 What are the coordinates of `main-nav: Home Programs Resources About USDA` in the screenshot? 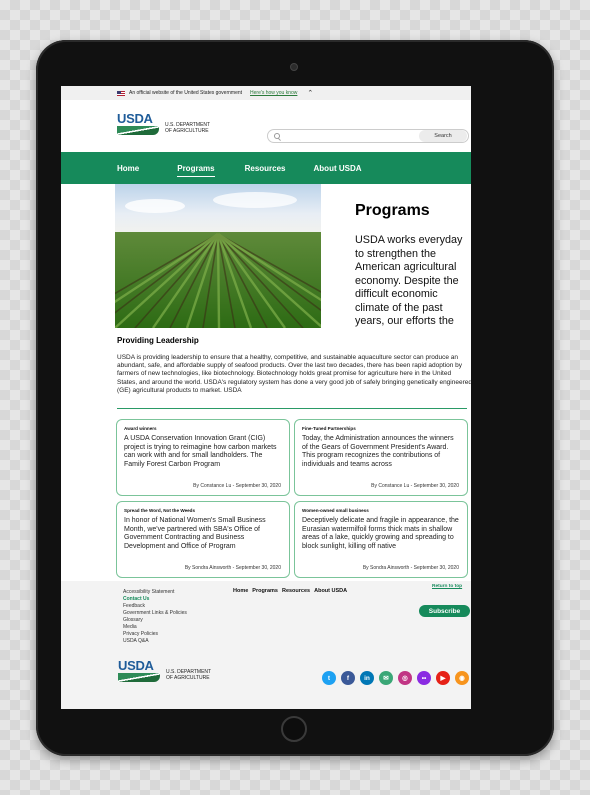 It's located at (266, 168).